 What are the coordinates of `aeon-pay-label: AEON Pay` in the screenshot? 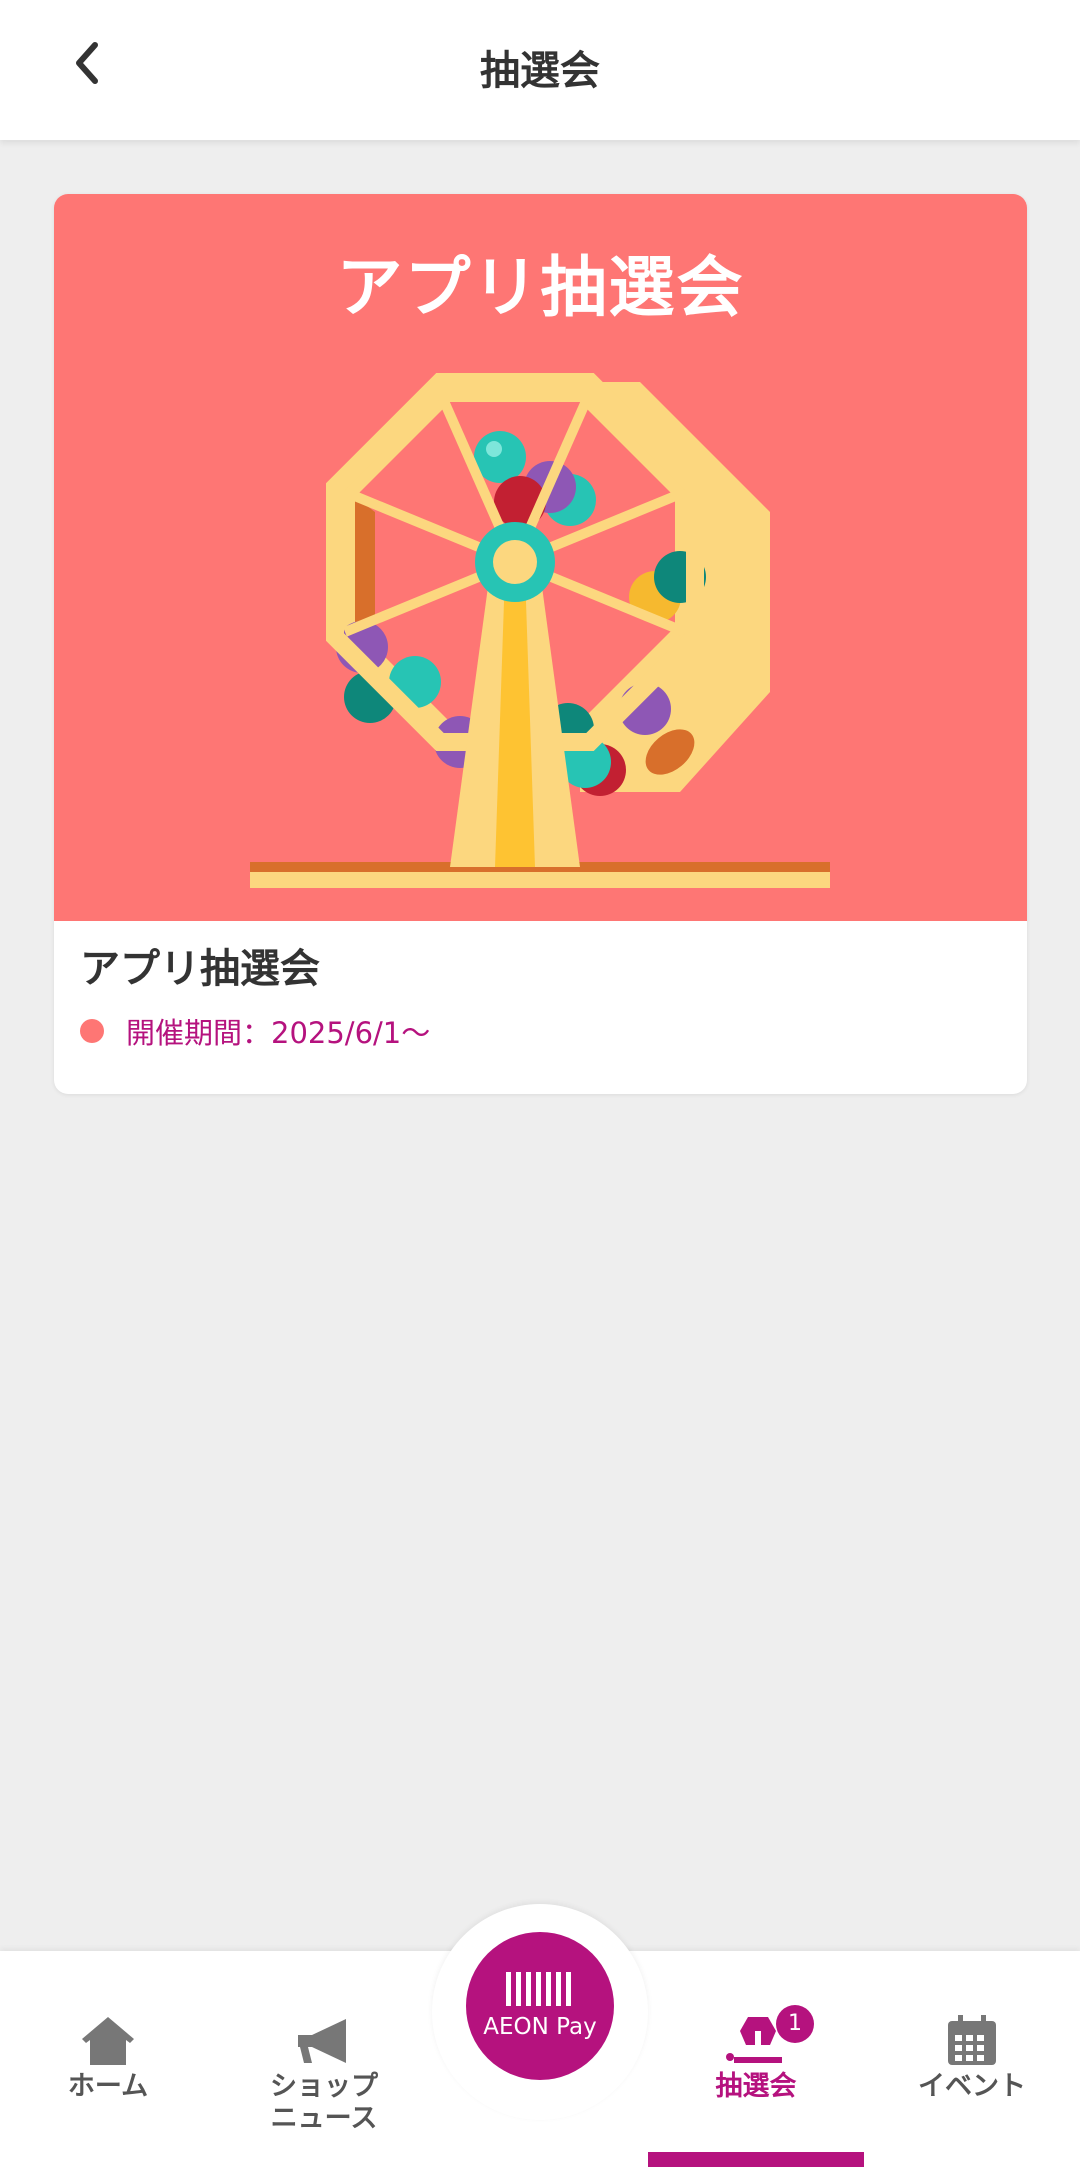 It's located at (540, 2027).